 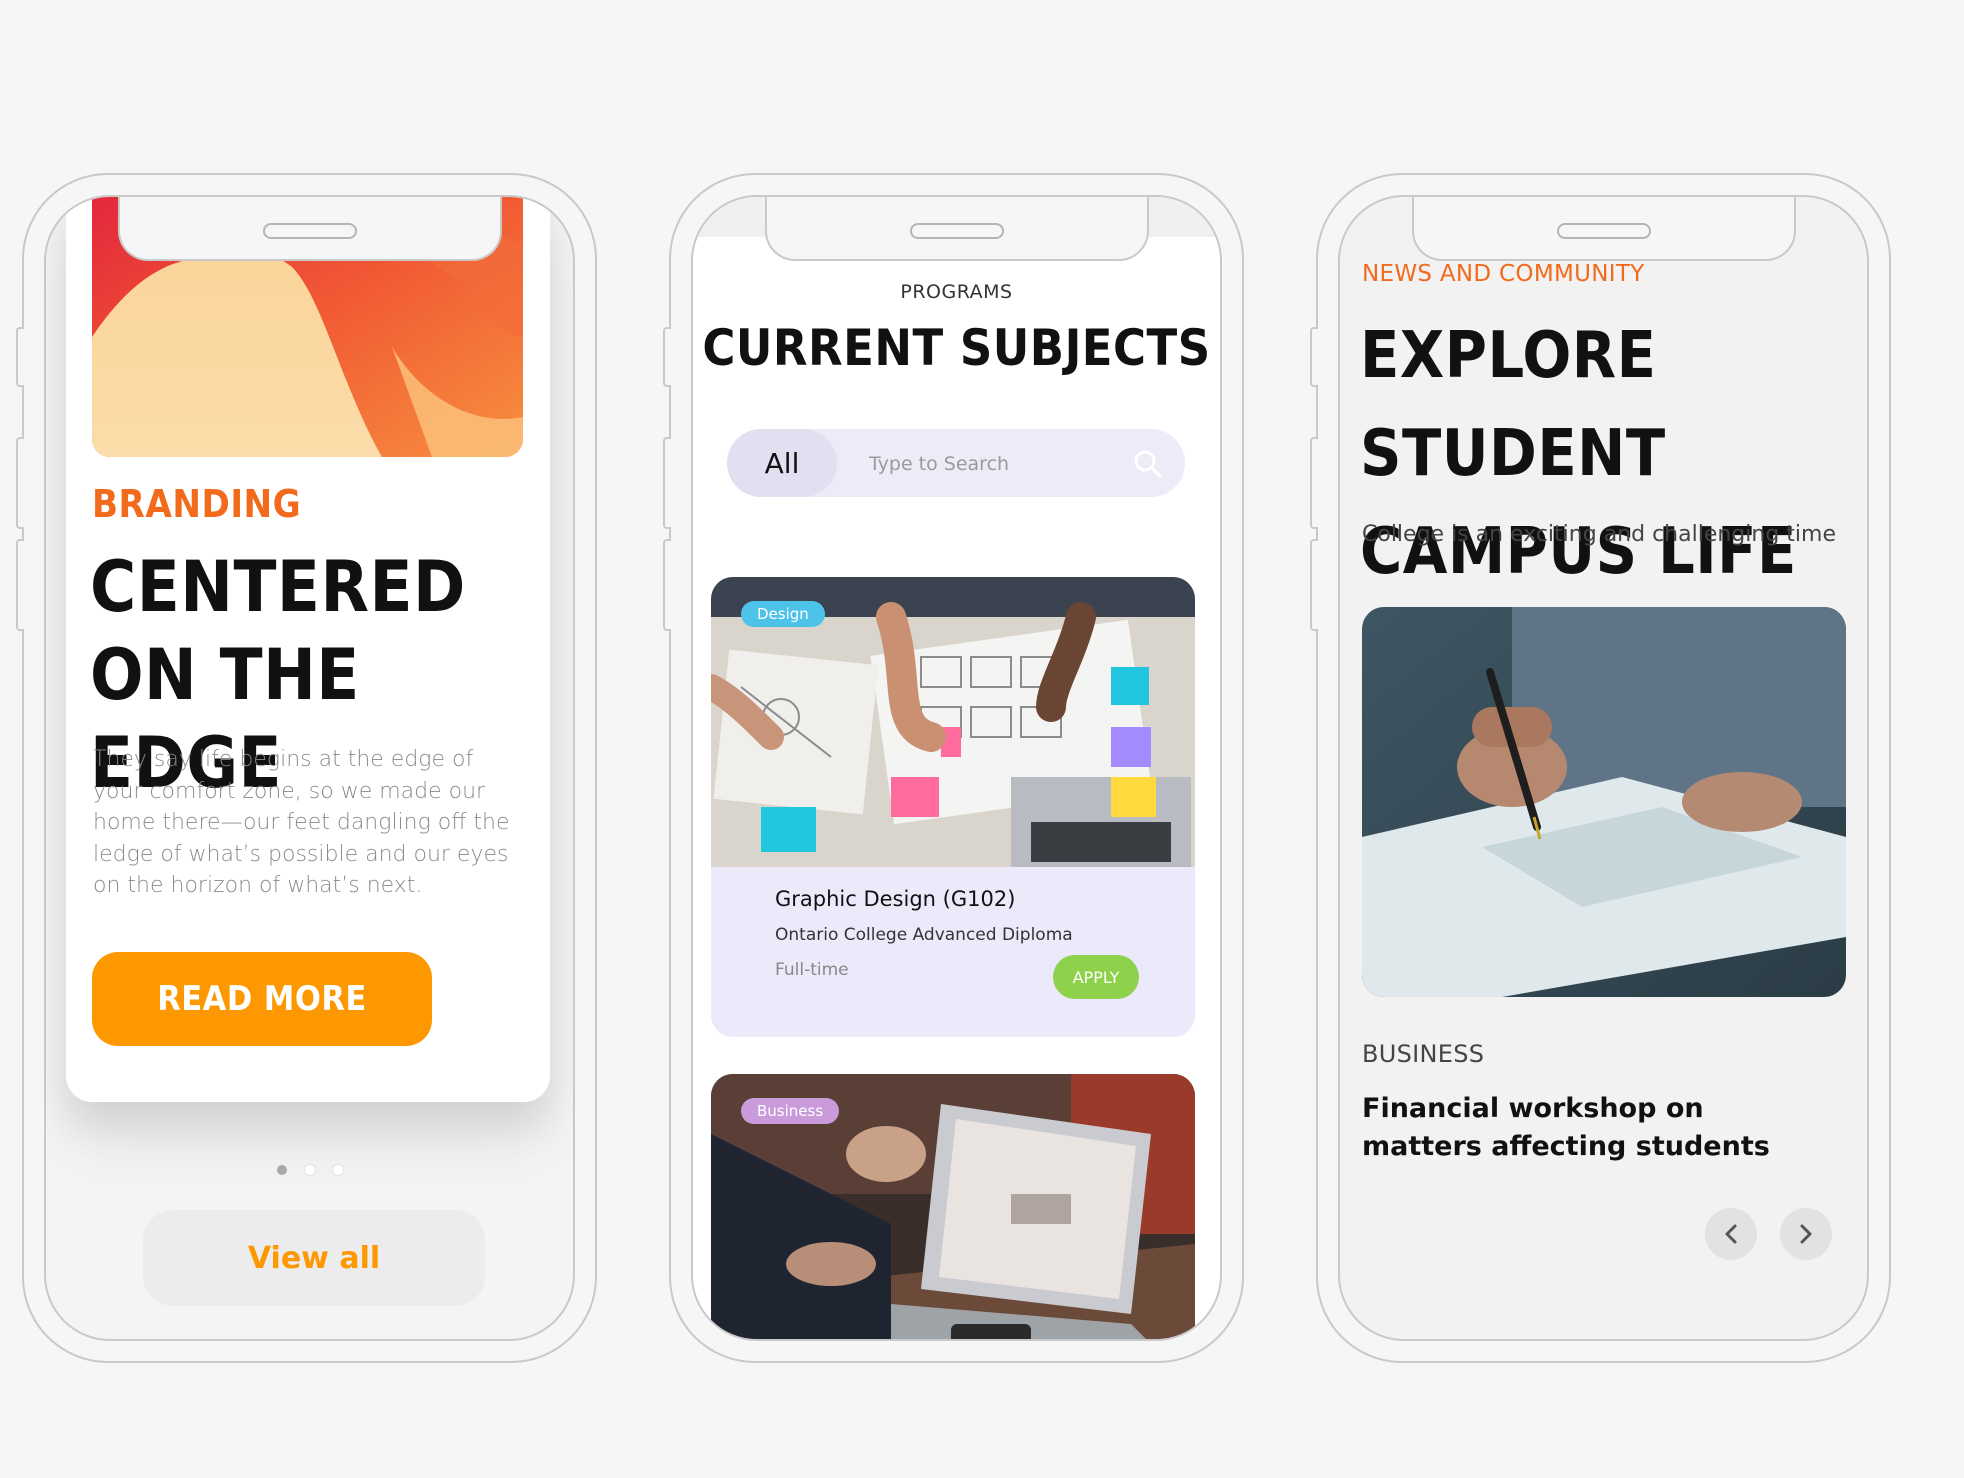 I want to click on section-kicker: PROGRAMS, so click(x=956, y=292).